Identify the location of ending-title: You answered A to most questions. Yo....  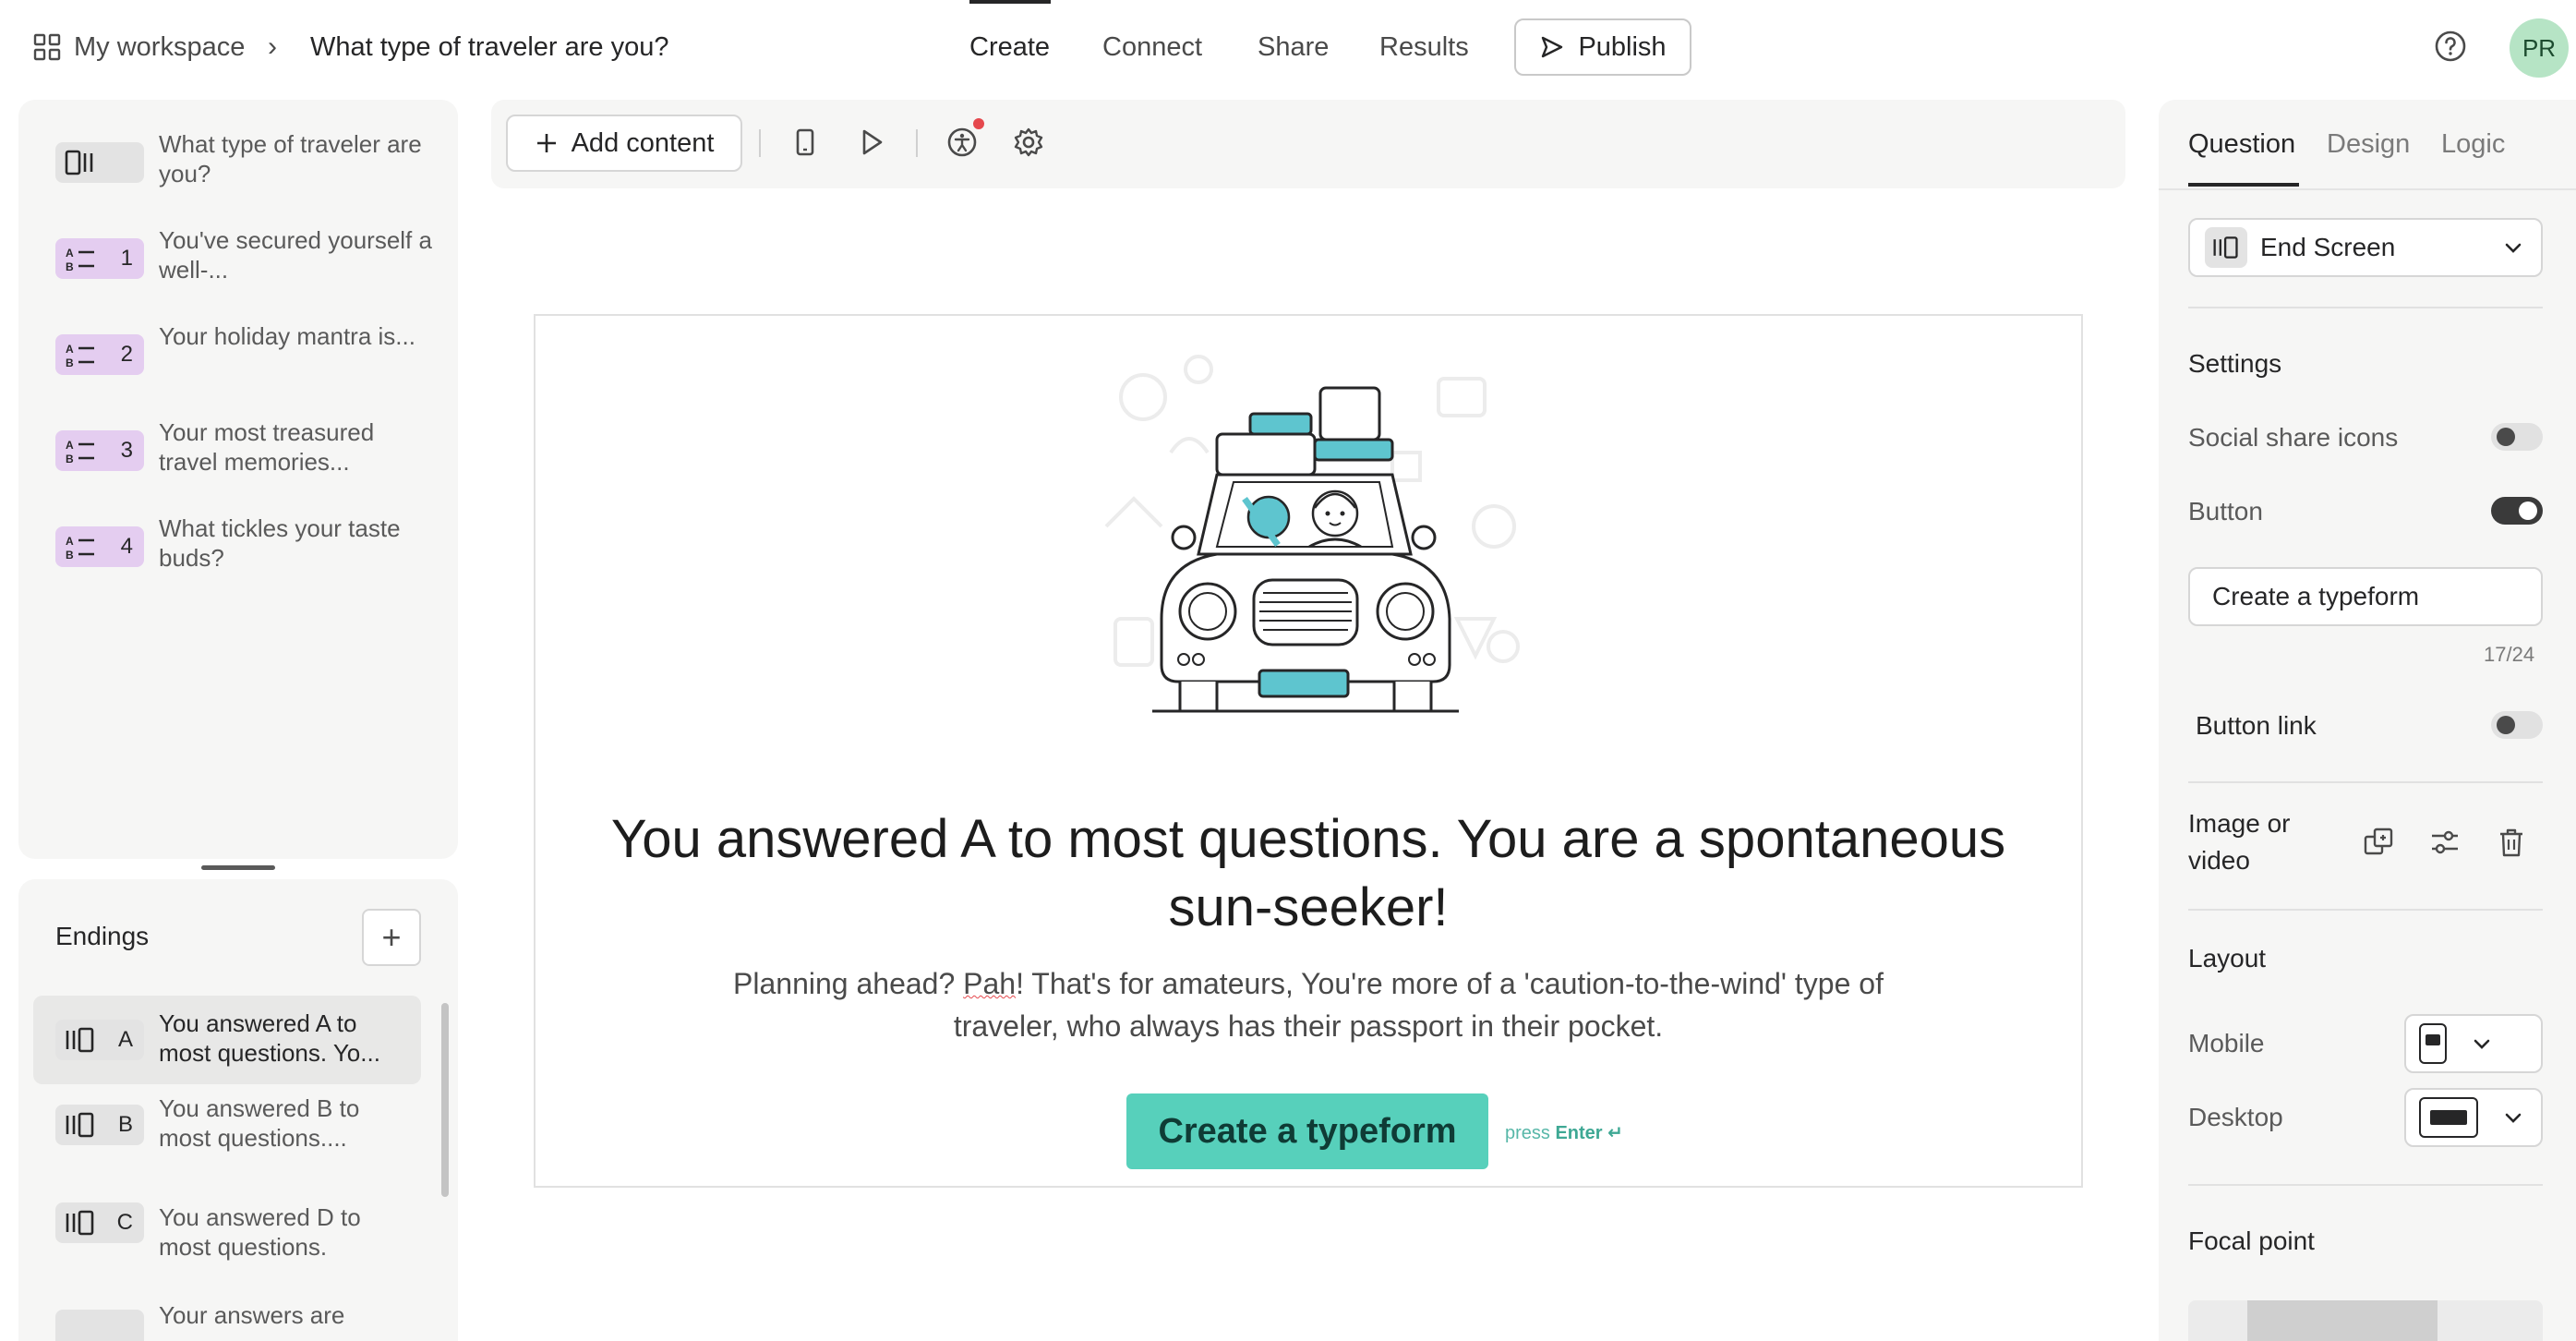
(269, 1038).